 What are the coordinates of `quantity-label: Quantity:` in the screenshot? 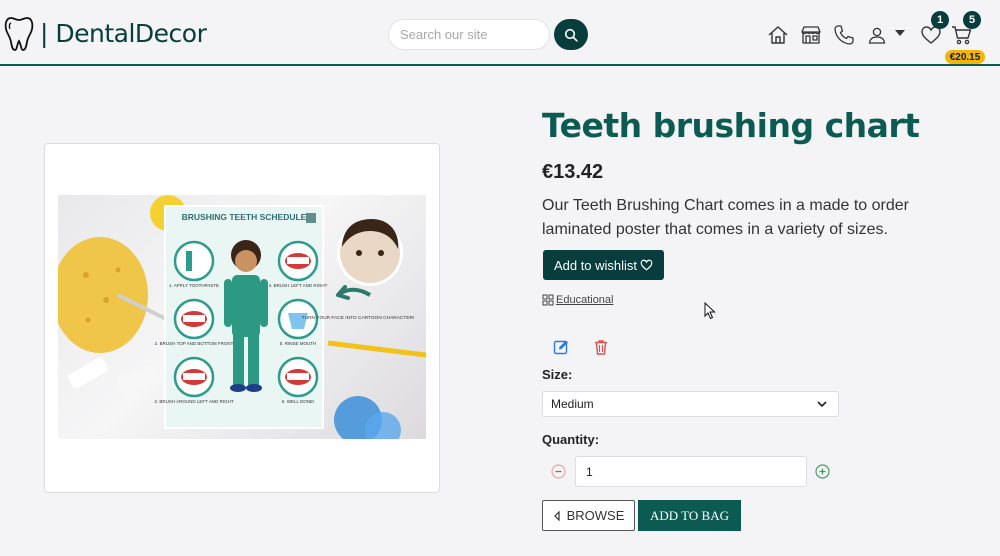 It's located at (571, 439).